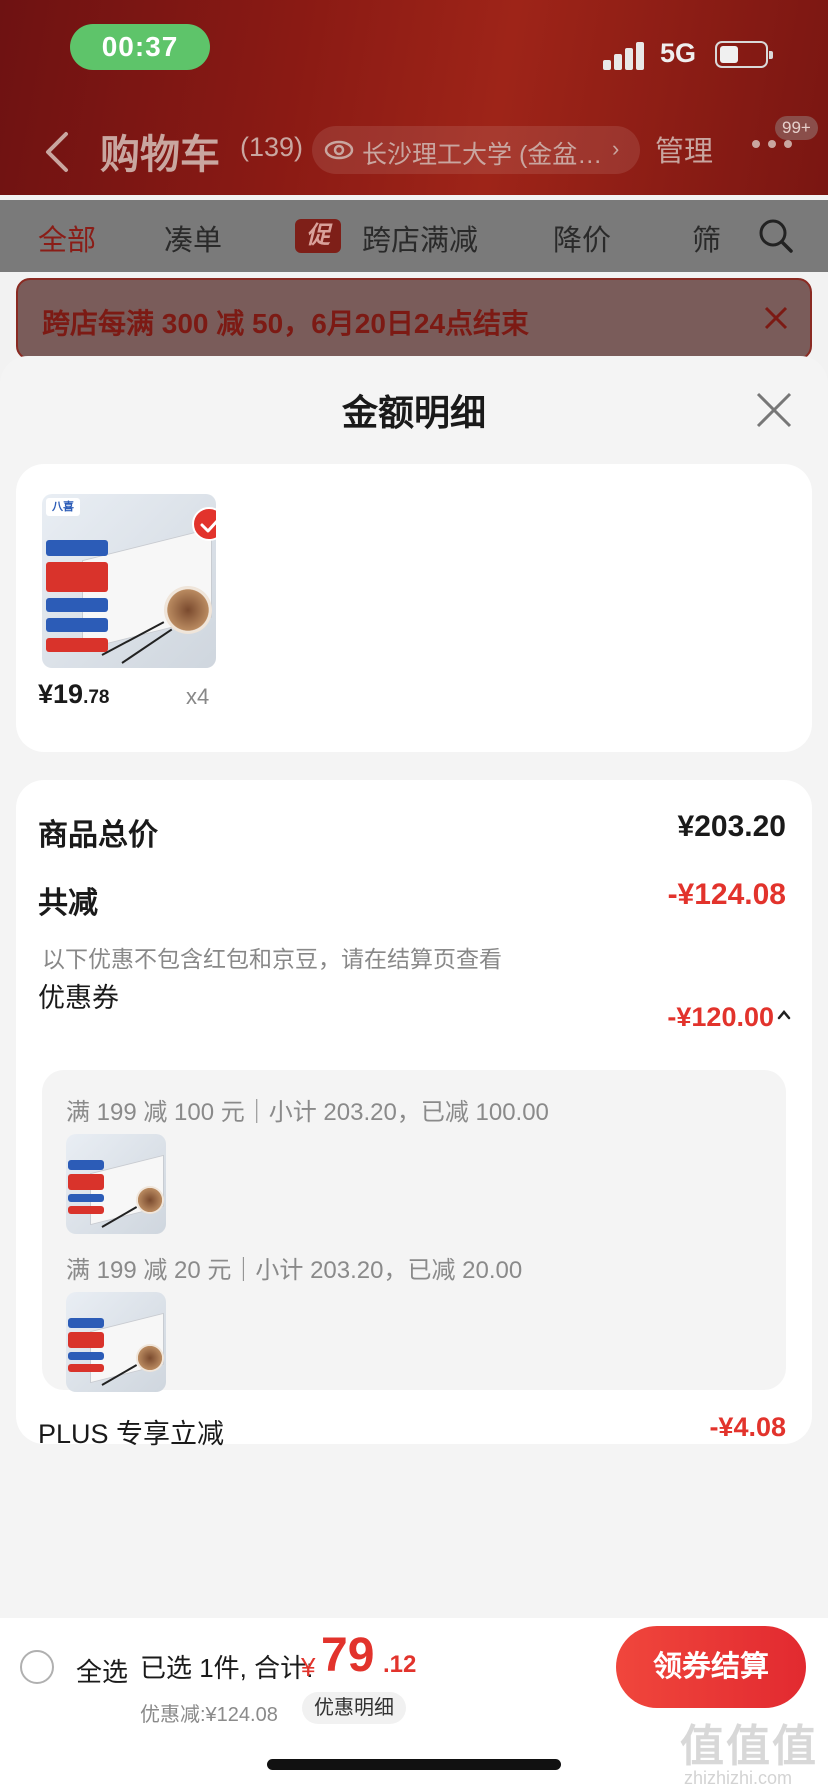 Image resolution: width=828 pixels, height=1792 pixels. Describe the element at coordinates (307, 1112) in the screenshot. I see `coupon-item-1: 满 199 减 100 元｜小计 203.20，已减 100.00` at that location.